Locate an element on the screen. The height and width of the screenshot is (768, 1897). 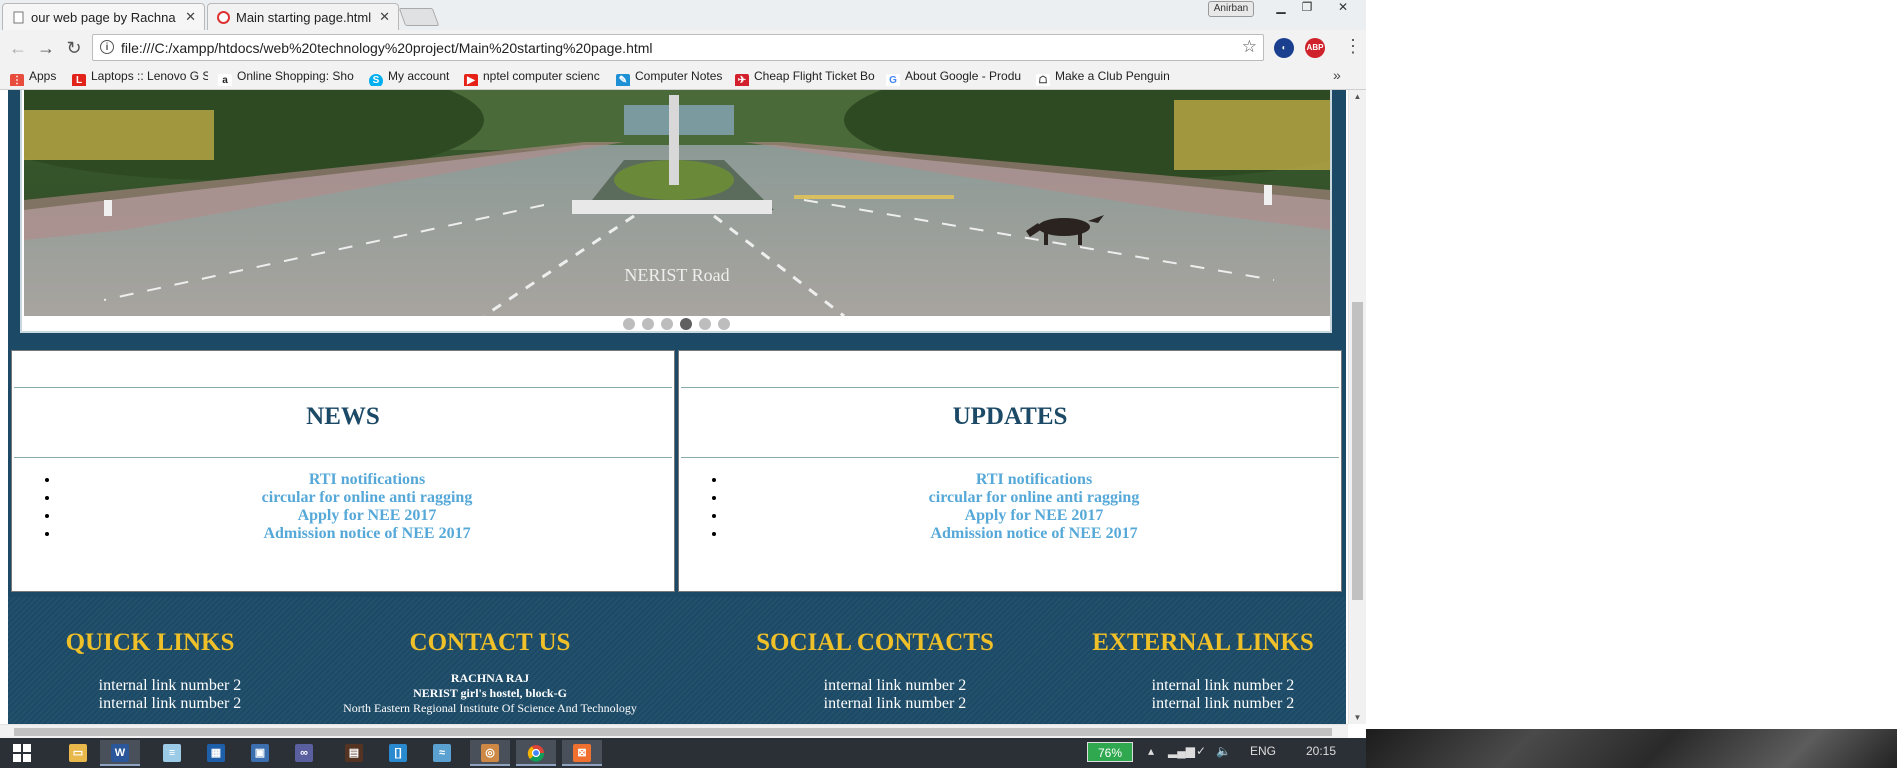
bookmark-computer-notes: ✎ Computer Notes is located at coordinates (672, 77).